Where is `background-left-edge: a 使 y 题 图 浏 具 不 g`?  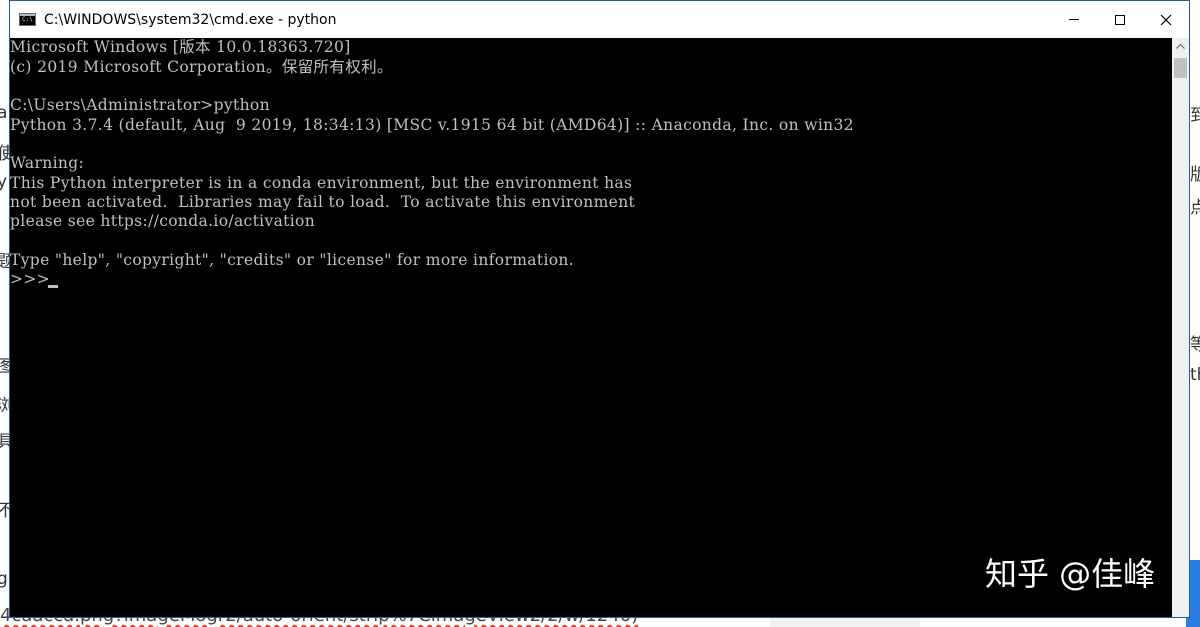 background-left-edge: a 使 y 题 图 浏 具 不 g is located at coordinates (4, 346).